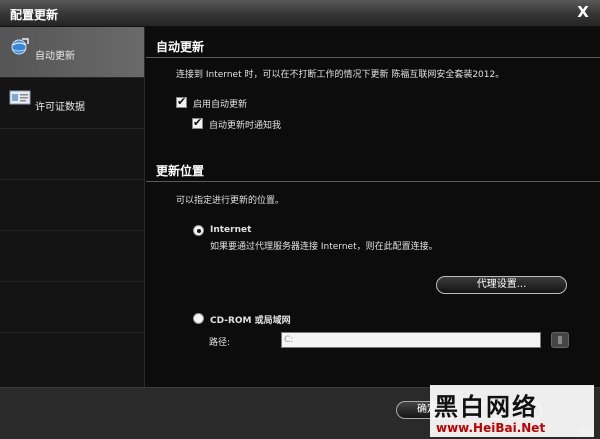  Describe the element at coordinates (491, 428) in the screenshot. I see `watermark-url: www.HeiBai.Net` at that location.